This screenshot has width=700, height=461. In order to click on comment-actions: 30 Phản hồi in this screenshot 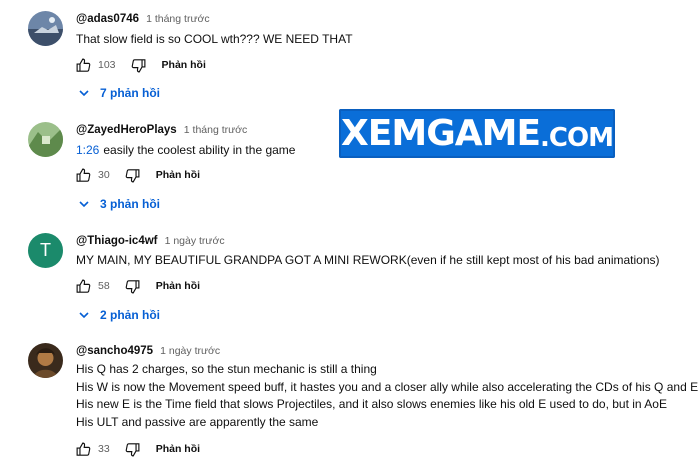, I will do `click(137, 175)`.